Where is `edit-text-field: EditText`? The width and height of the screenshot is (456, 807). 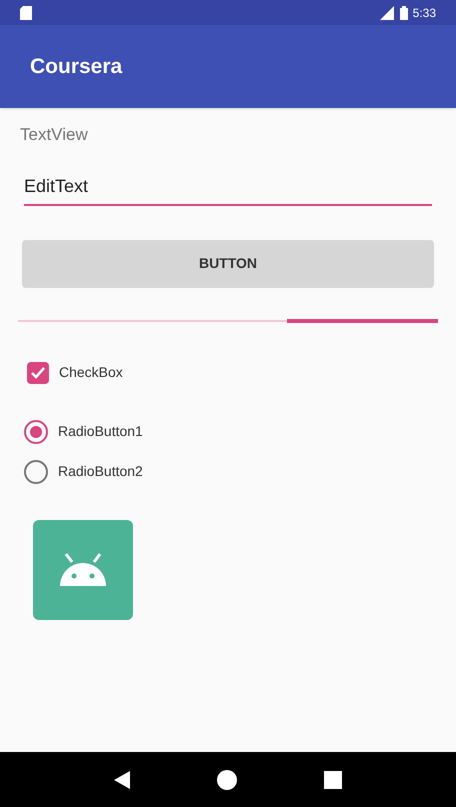
edit-text-field: EditText is located at coordinates (228, 188).